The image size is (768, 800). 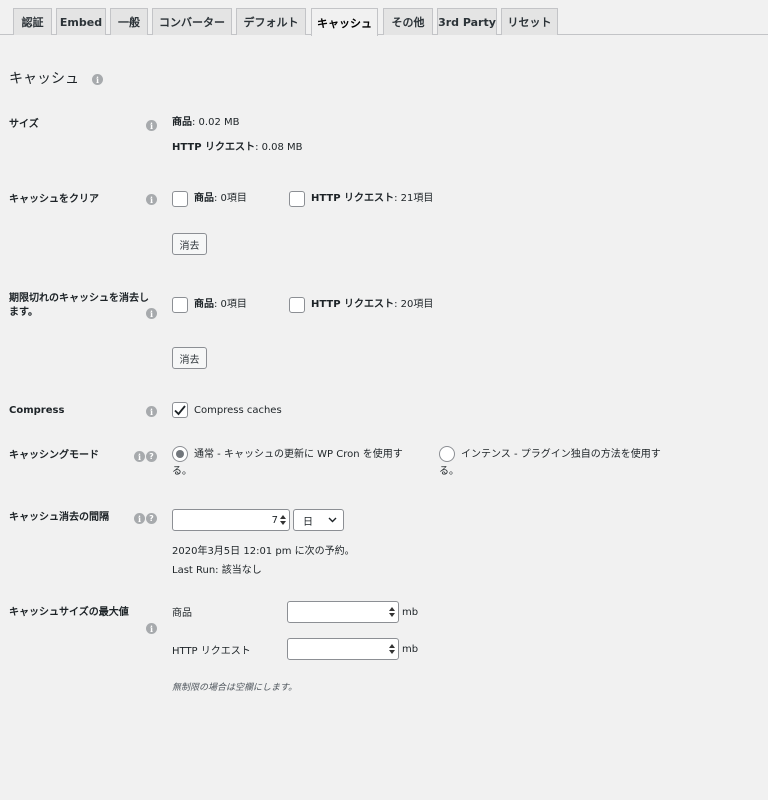 I want to click on expired-products-value: : 0項目, so click(x=230, y=304).